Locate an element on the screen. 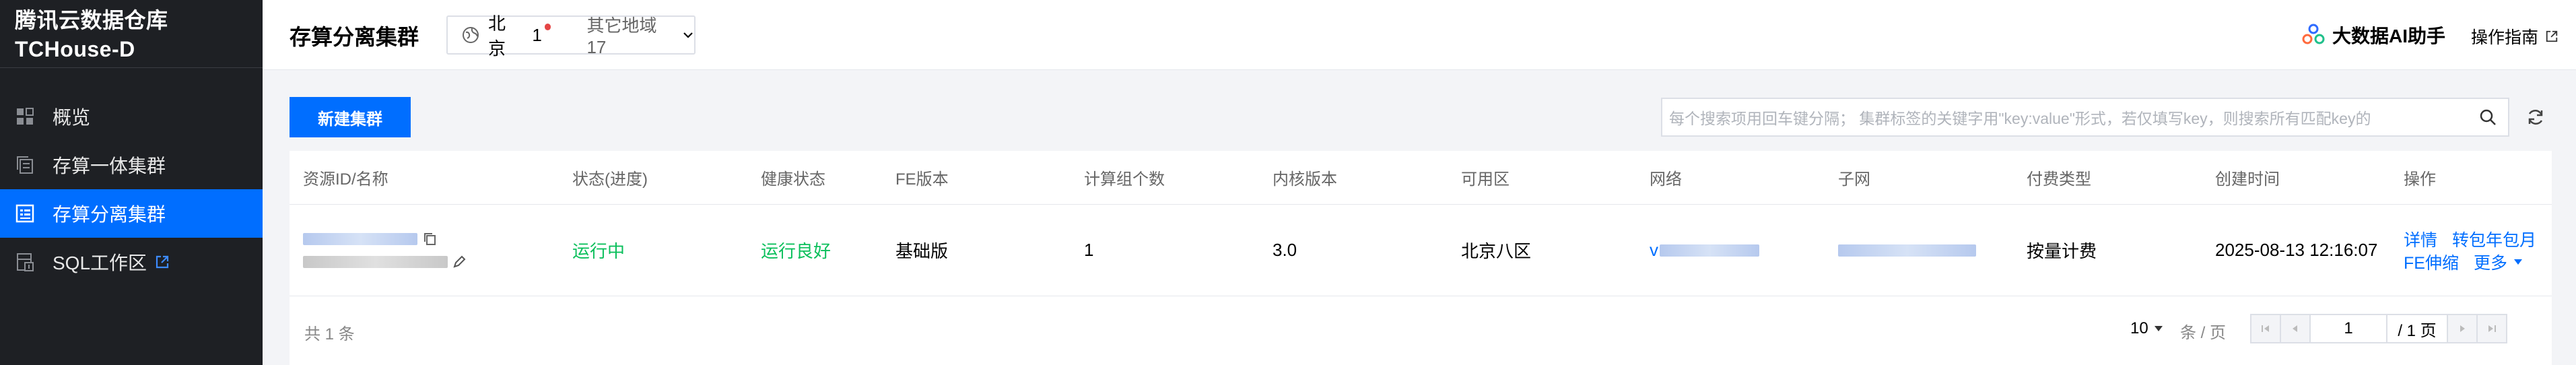 This screenshot has width=2576, height=365. network-cell: v is located at coordinates (1704, 250).